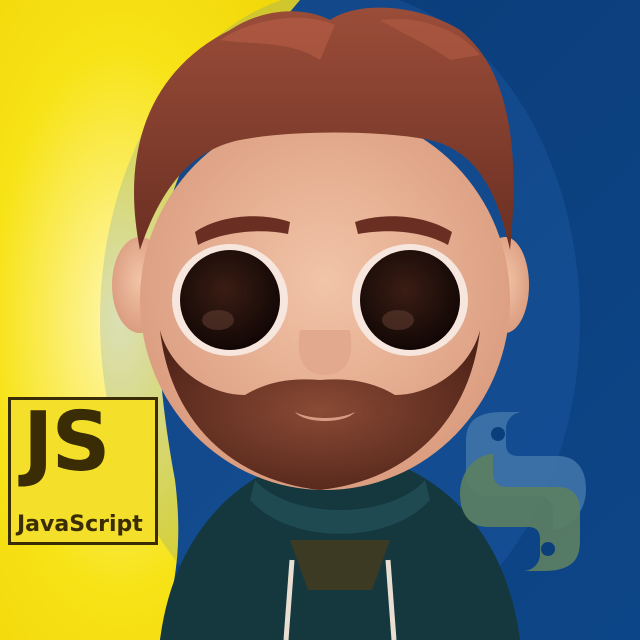 This screenshot has width=640, height=640. Describe the element at coordinates (67, 442) in the screenshot. I see `js-logo-letters: JS` at that location.